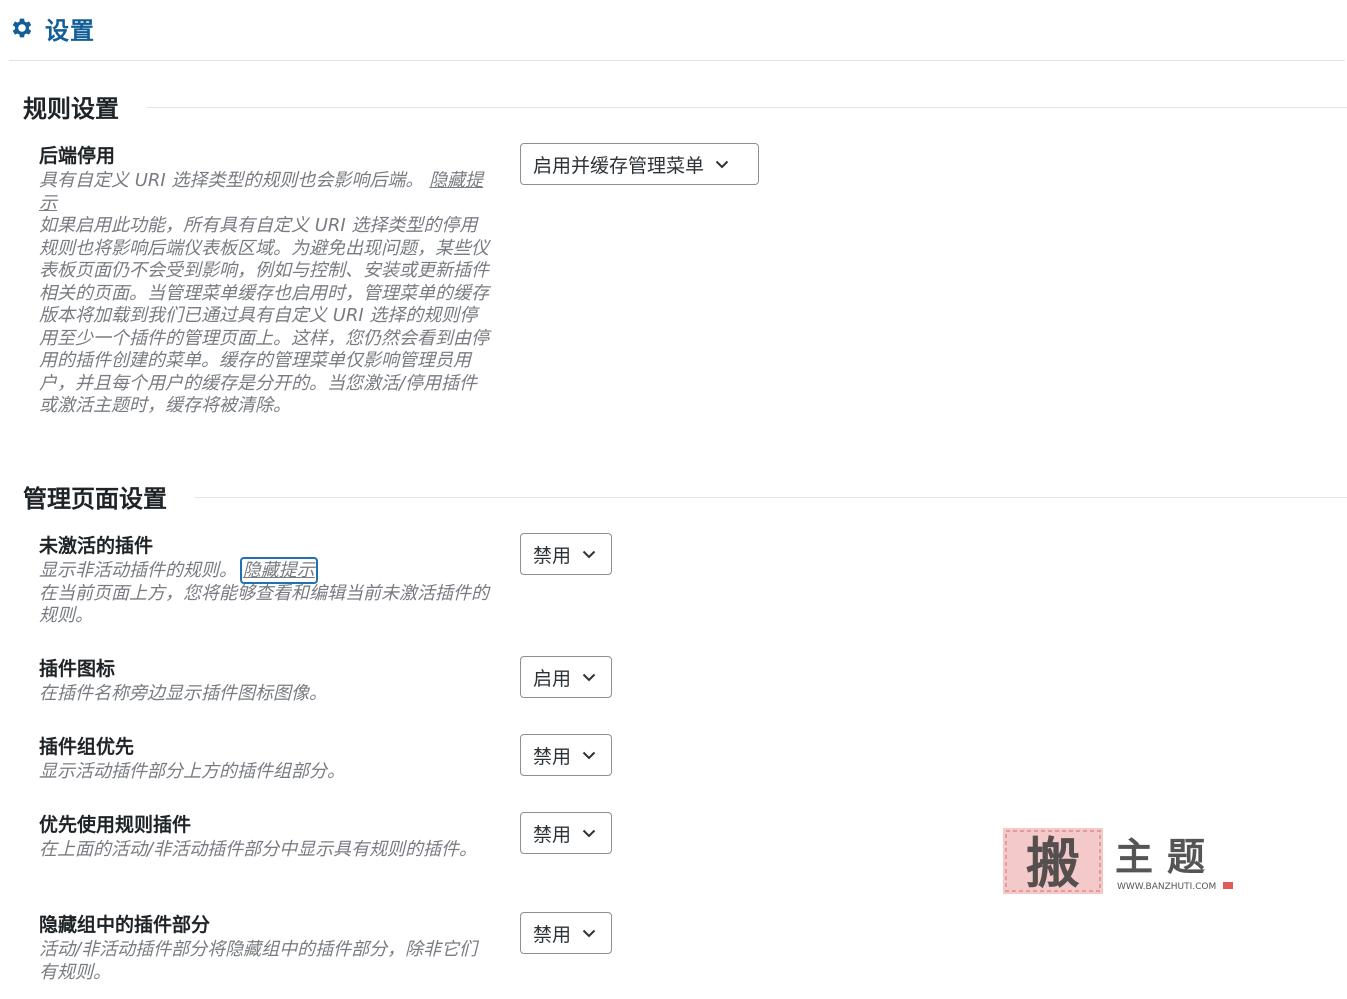 This screenshot has width=1347, height=999. Describe the element at coordinates (677, 60) in the screenshot. I see `header-divider` at that location.